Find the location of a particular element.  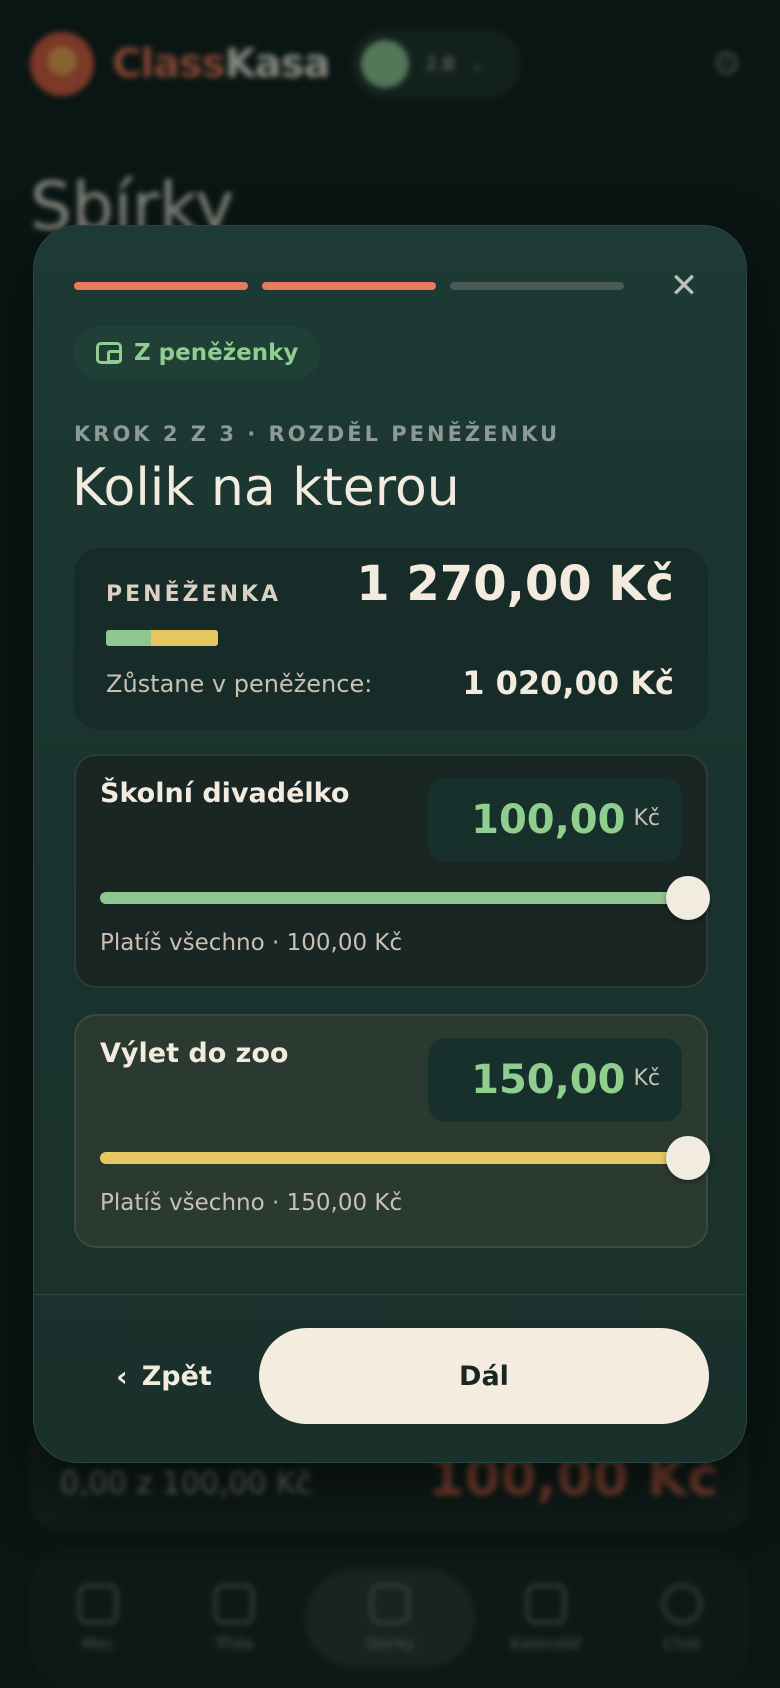

nav-label: Sbírky is located at coordinates (390, 1643).